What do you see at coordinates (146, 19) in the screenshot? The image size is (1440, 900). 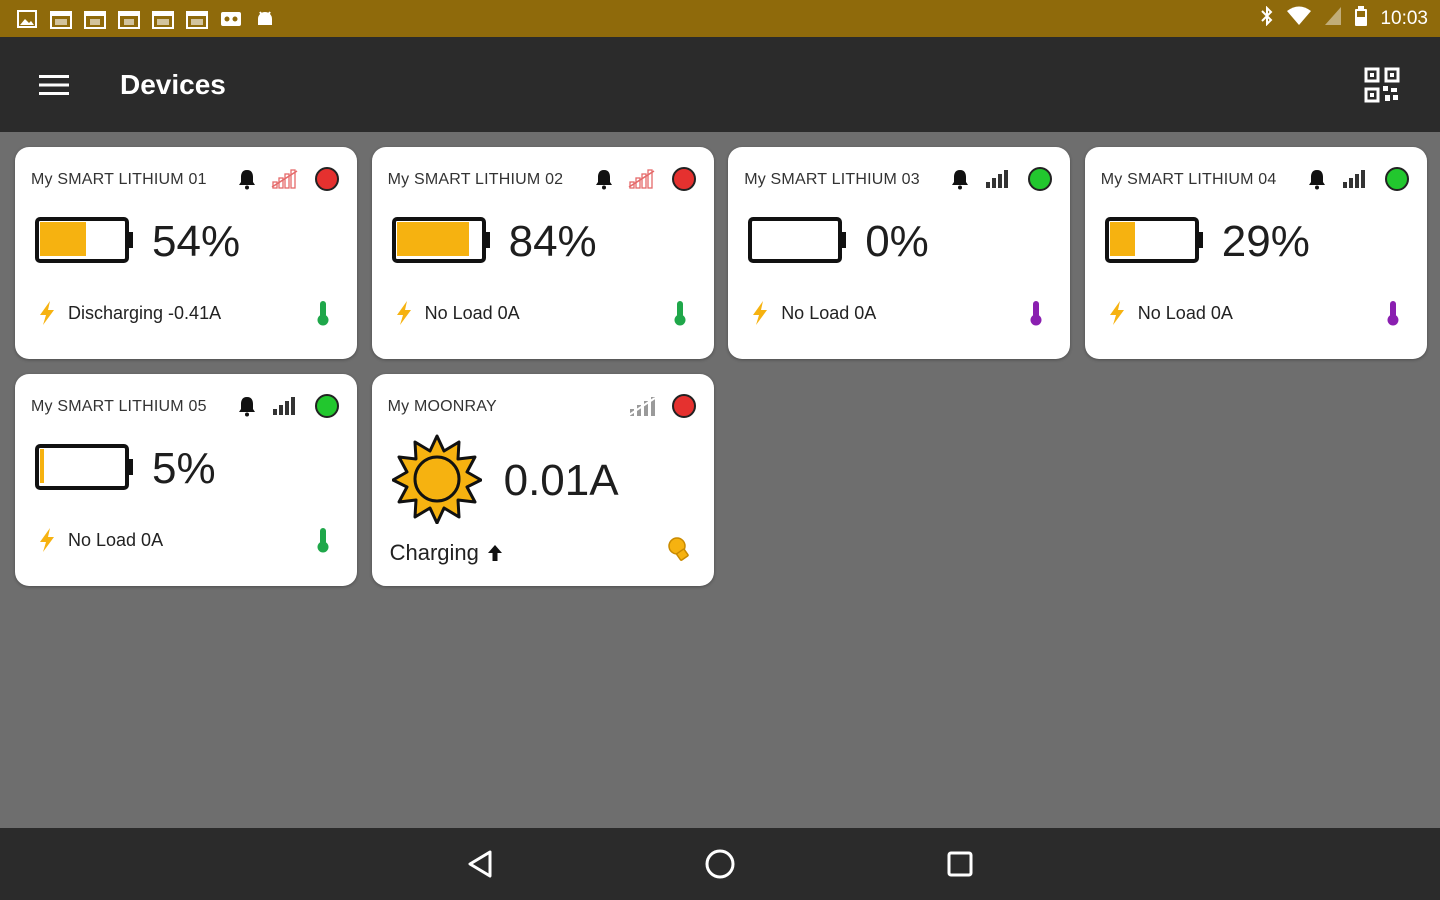 I see `notification-icons` at bounding box center [146, 19].